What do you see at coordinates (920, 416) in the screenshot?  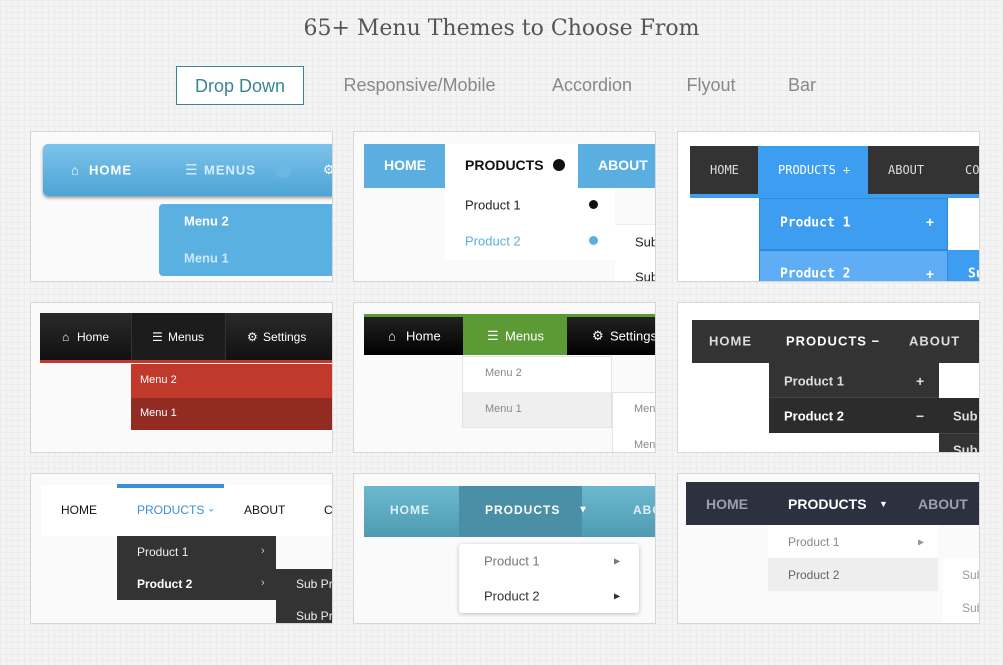 I see `minus-icon: −` at bounding box center [920, 416].